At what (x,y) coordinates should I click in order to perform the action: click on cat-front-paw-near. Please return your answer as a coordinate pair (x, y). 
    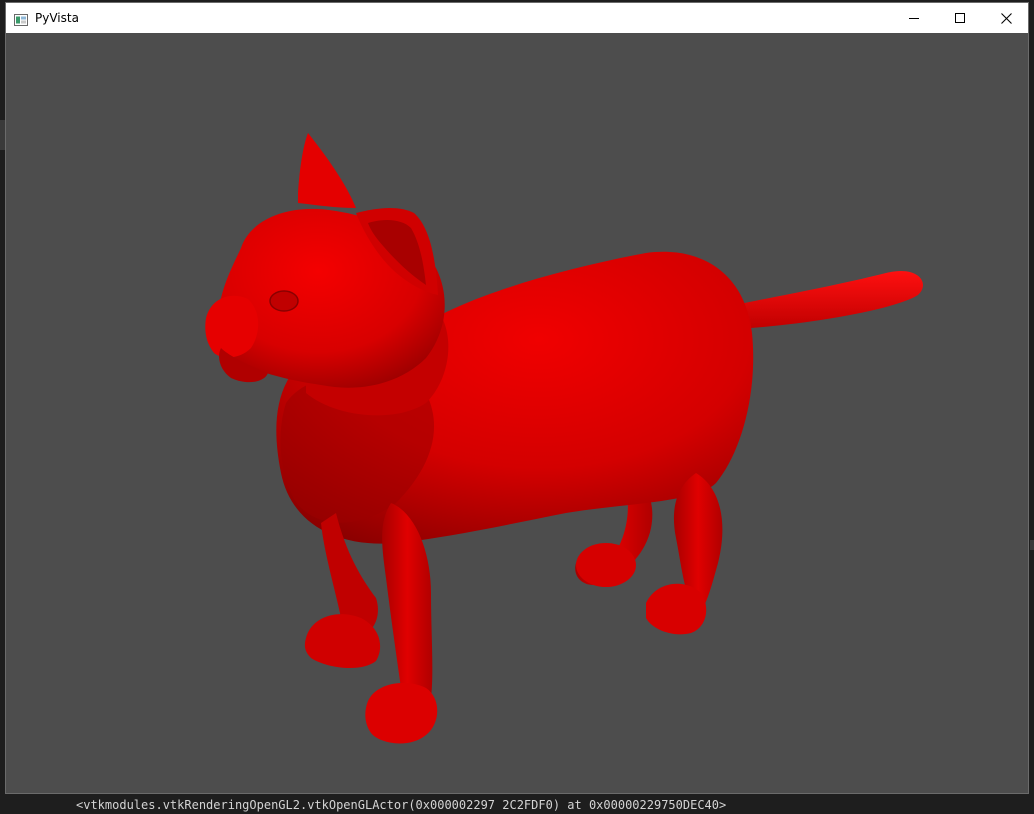
    Looking at the image, I should click on (401, 713).